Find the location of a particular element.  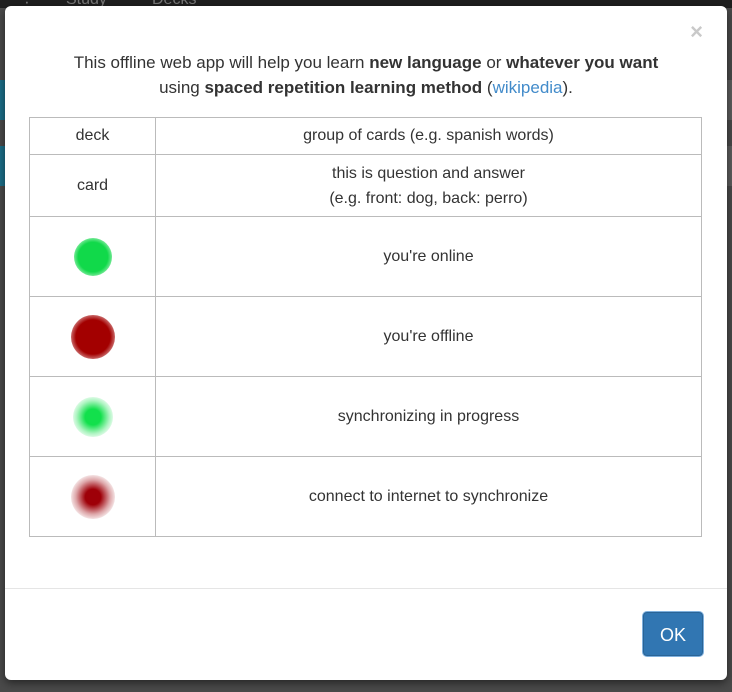

intro-highlight-new-language: new language is located at coordinates (425, 62).